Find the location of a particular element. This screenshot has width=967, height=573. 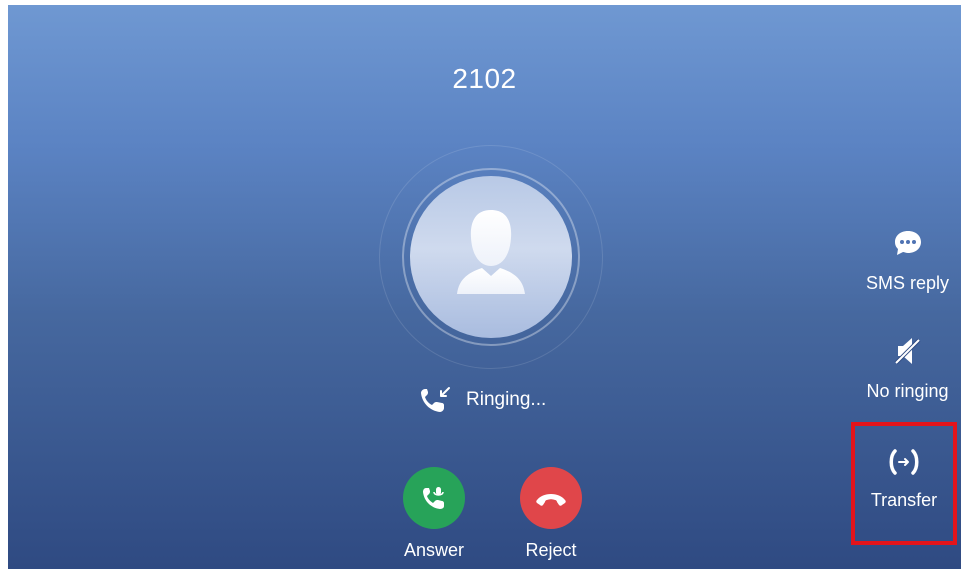

answer-label: Answer is located at coordinates (434, 550).